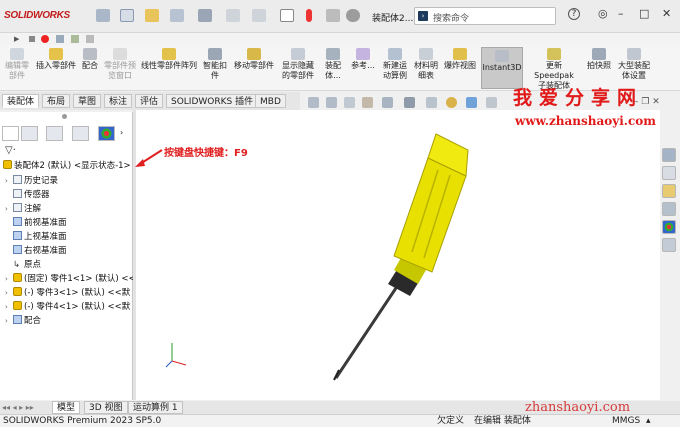  Describe the element at coordinates (152, 15) in the screenshot. I see `open-file-icon` at that location.